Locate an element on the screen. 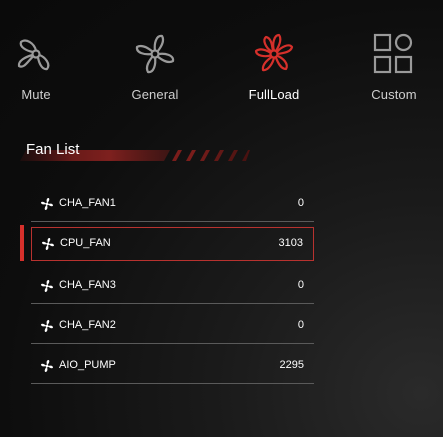 The image size is (443, 437). fan-row-cpu-fan: CPU_FAN 3103 is located at coordinates (172, 244).